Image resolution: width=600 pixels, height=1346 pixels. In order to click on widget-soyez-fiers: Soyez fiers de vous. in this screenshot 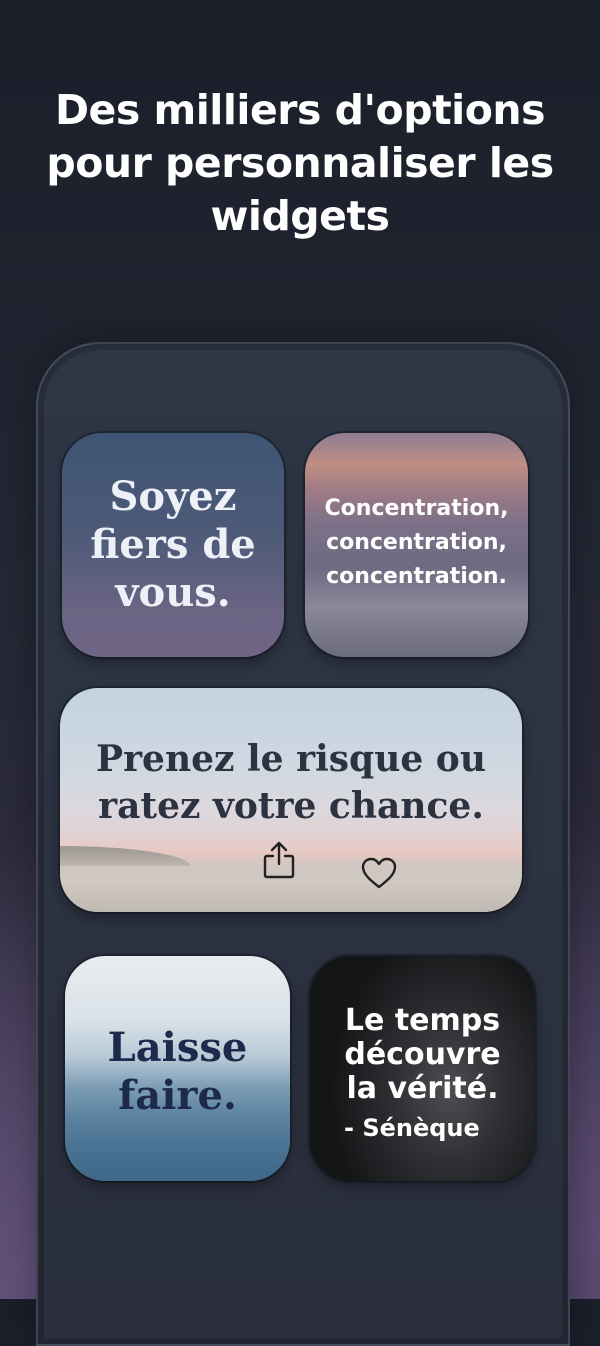, I will do `click(173, 545)`.